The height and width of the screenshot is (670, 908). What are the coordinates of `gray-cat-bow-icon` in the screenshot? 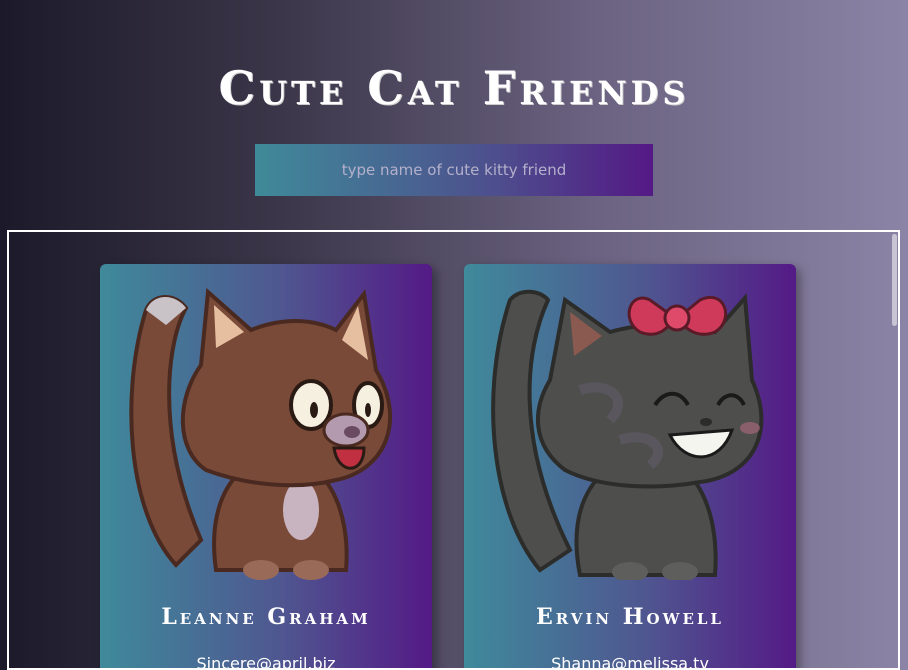 It's located at (627, 434).